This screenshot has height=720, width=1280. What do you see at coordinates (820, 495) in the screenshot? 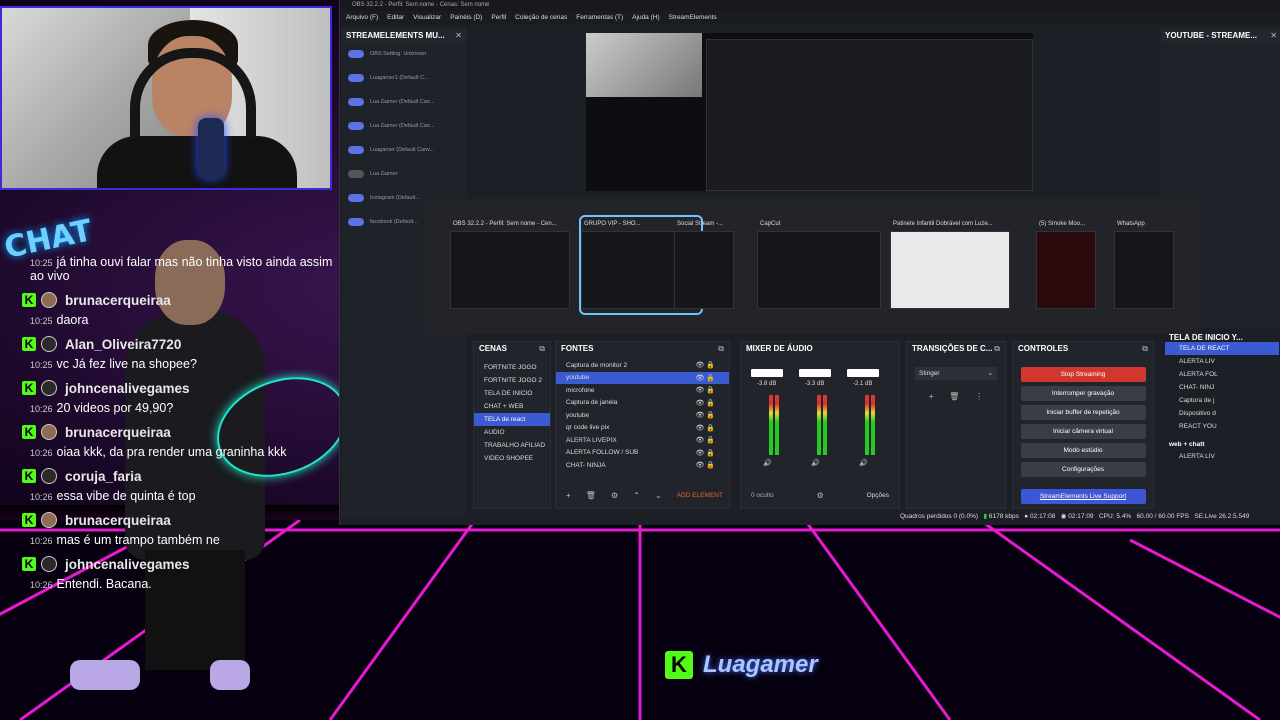
I see `mixer-settings-icon: ⚙` at bounding box center [820, 495].